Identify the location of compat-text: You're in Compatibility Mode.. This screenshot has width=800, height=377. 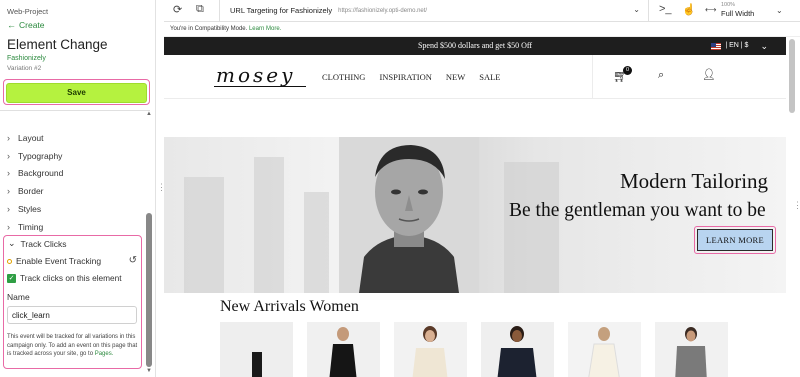
(209, 29).